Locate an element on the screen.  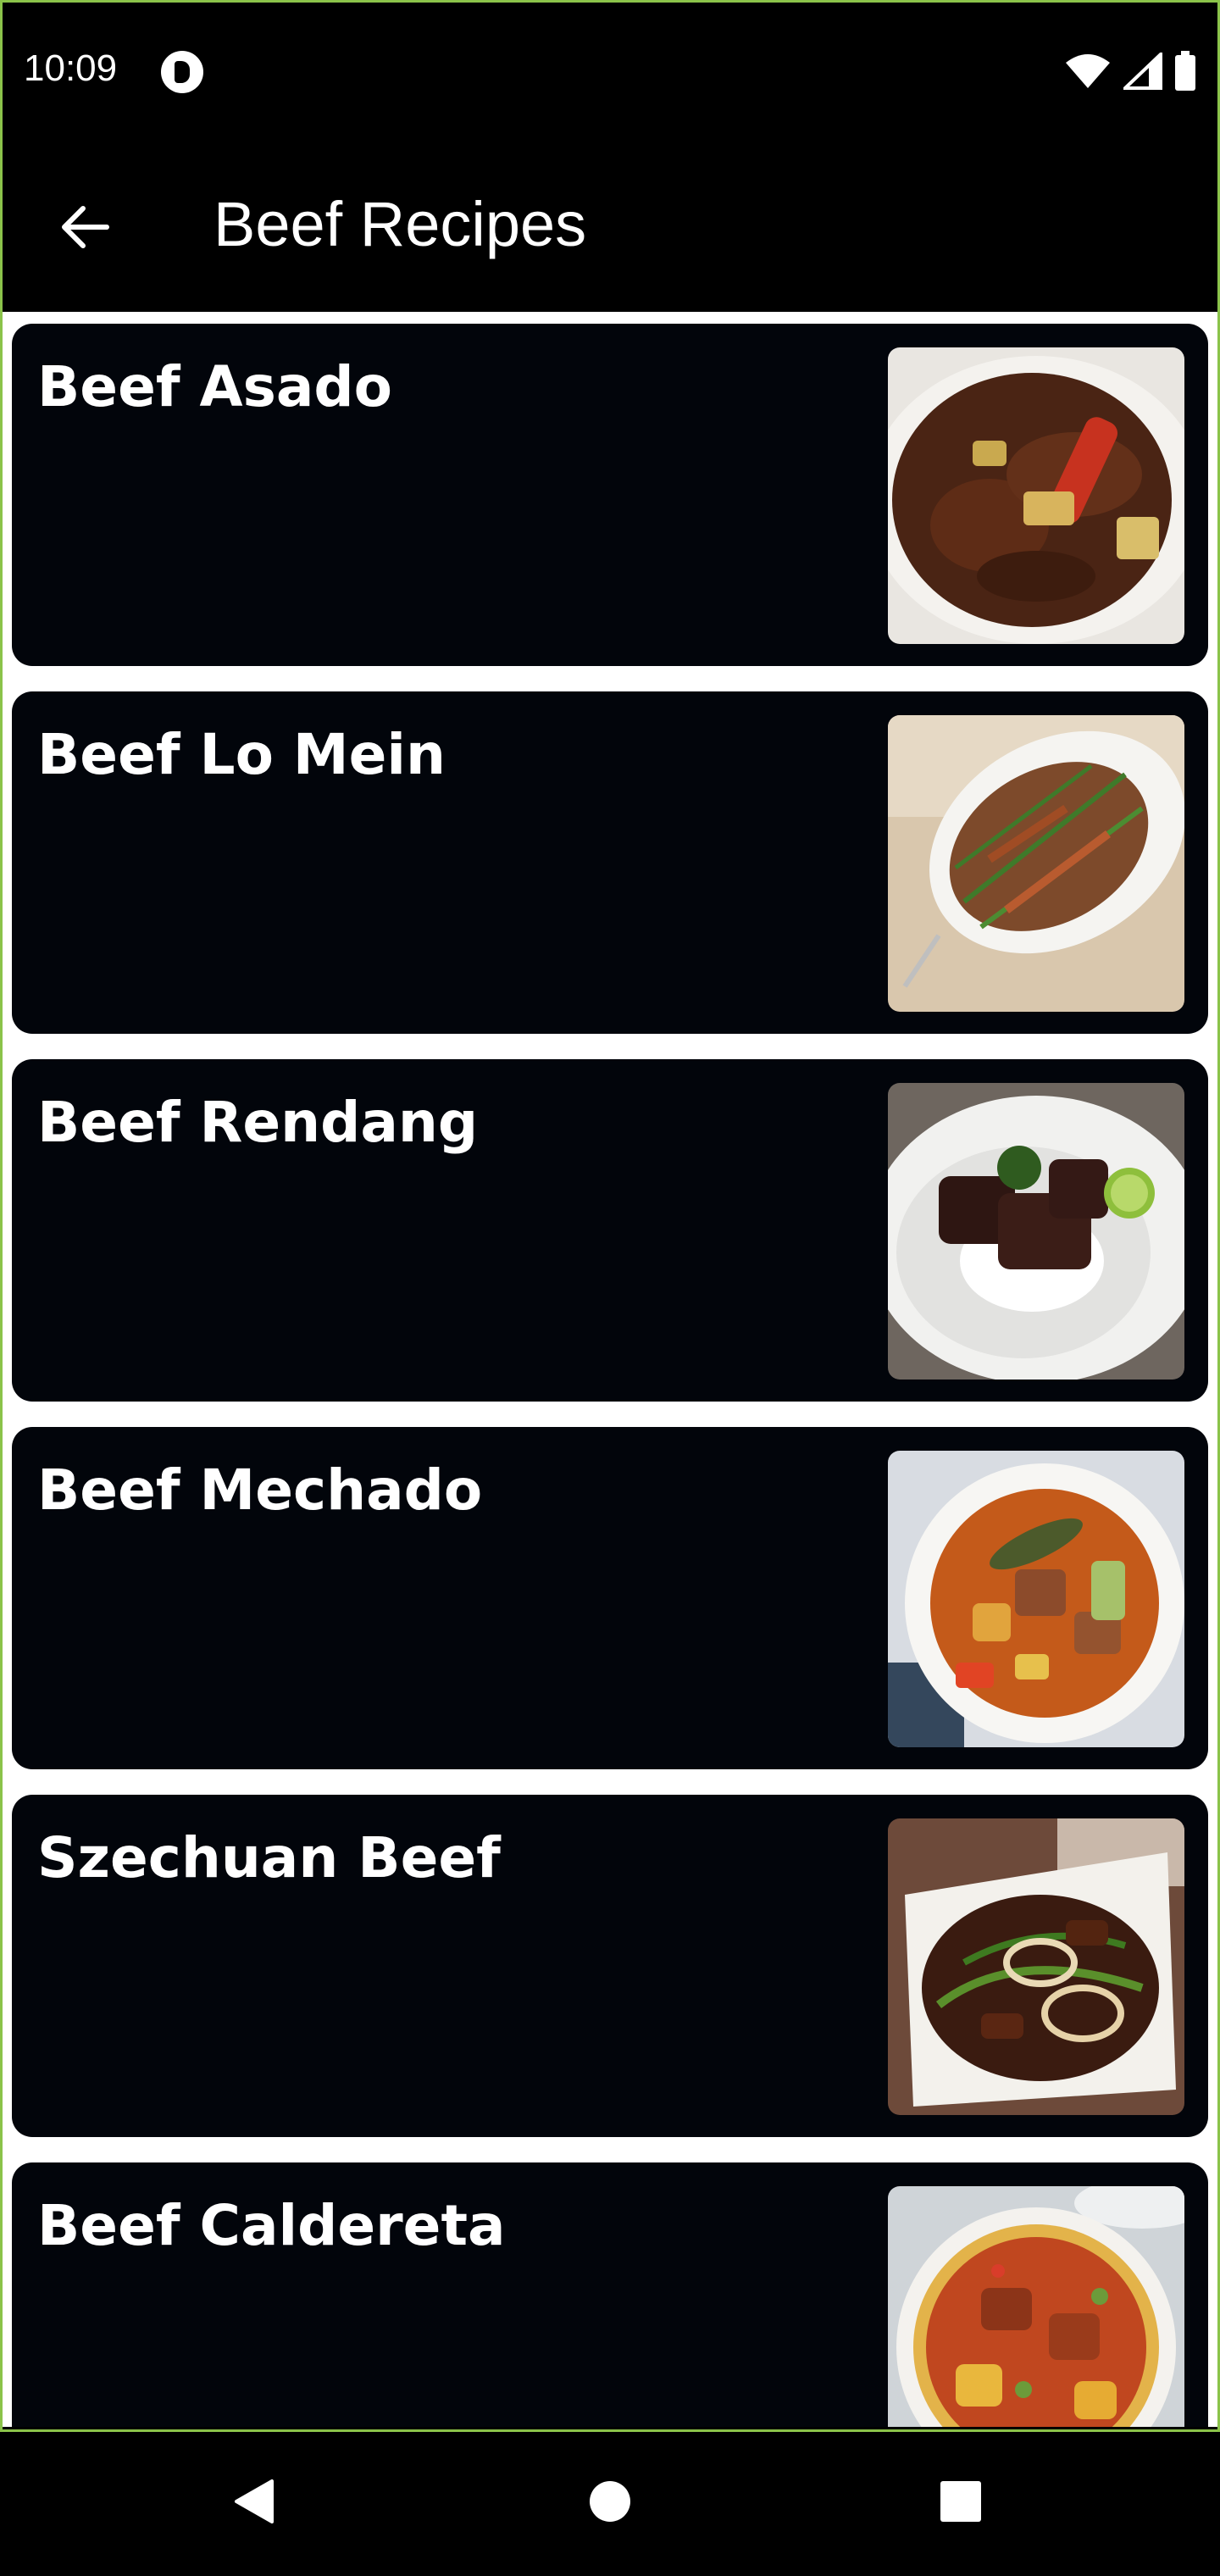
nav-recents-button is located at coordinates (960, 2503).